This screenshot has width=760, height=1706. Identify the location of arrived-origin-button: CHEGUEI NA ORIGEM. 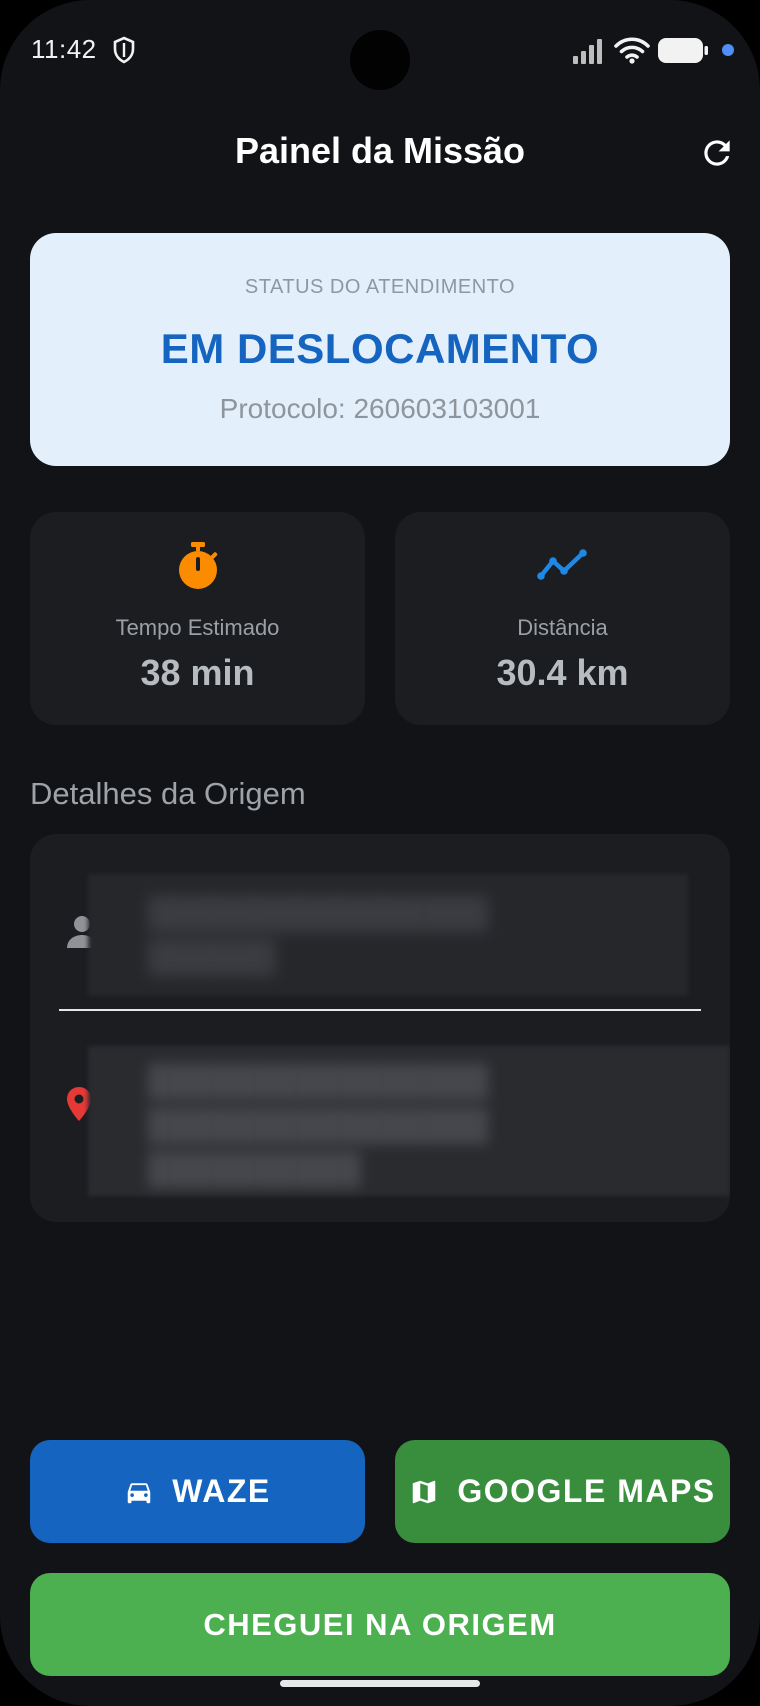
(380, 1624).